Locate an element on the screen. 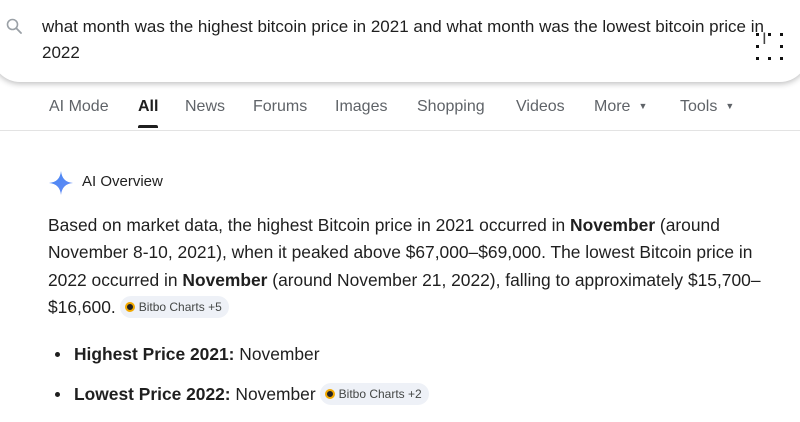 Image resolution: width=800 pixels, height=422 pixels. tab-news: News is located at coordinates (205, 107).